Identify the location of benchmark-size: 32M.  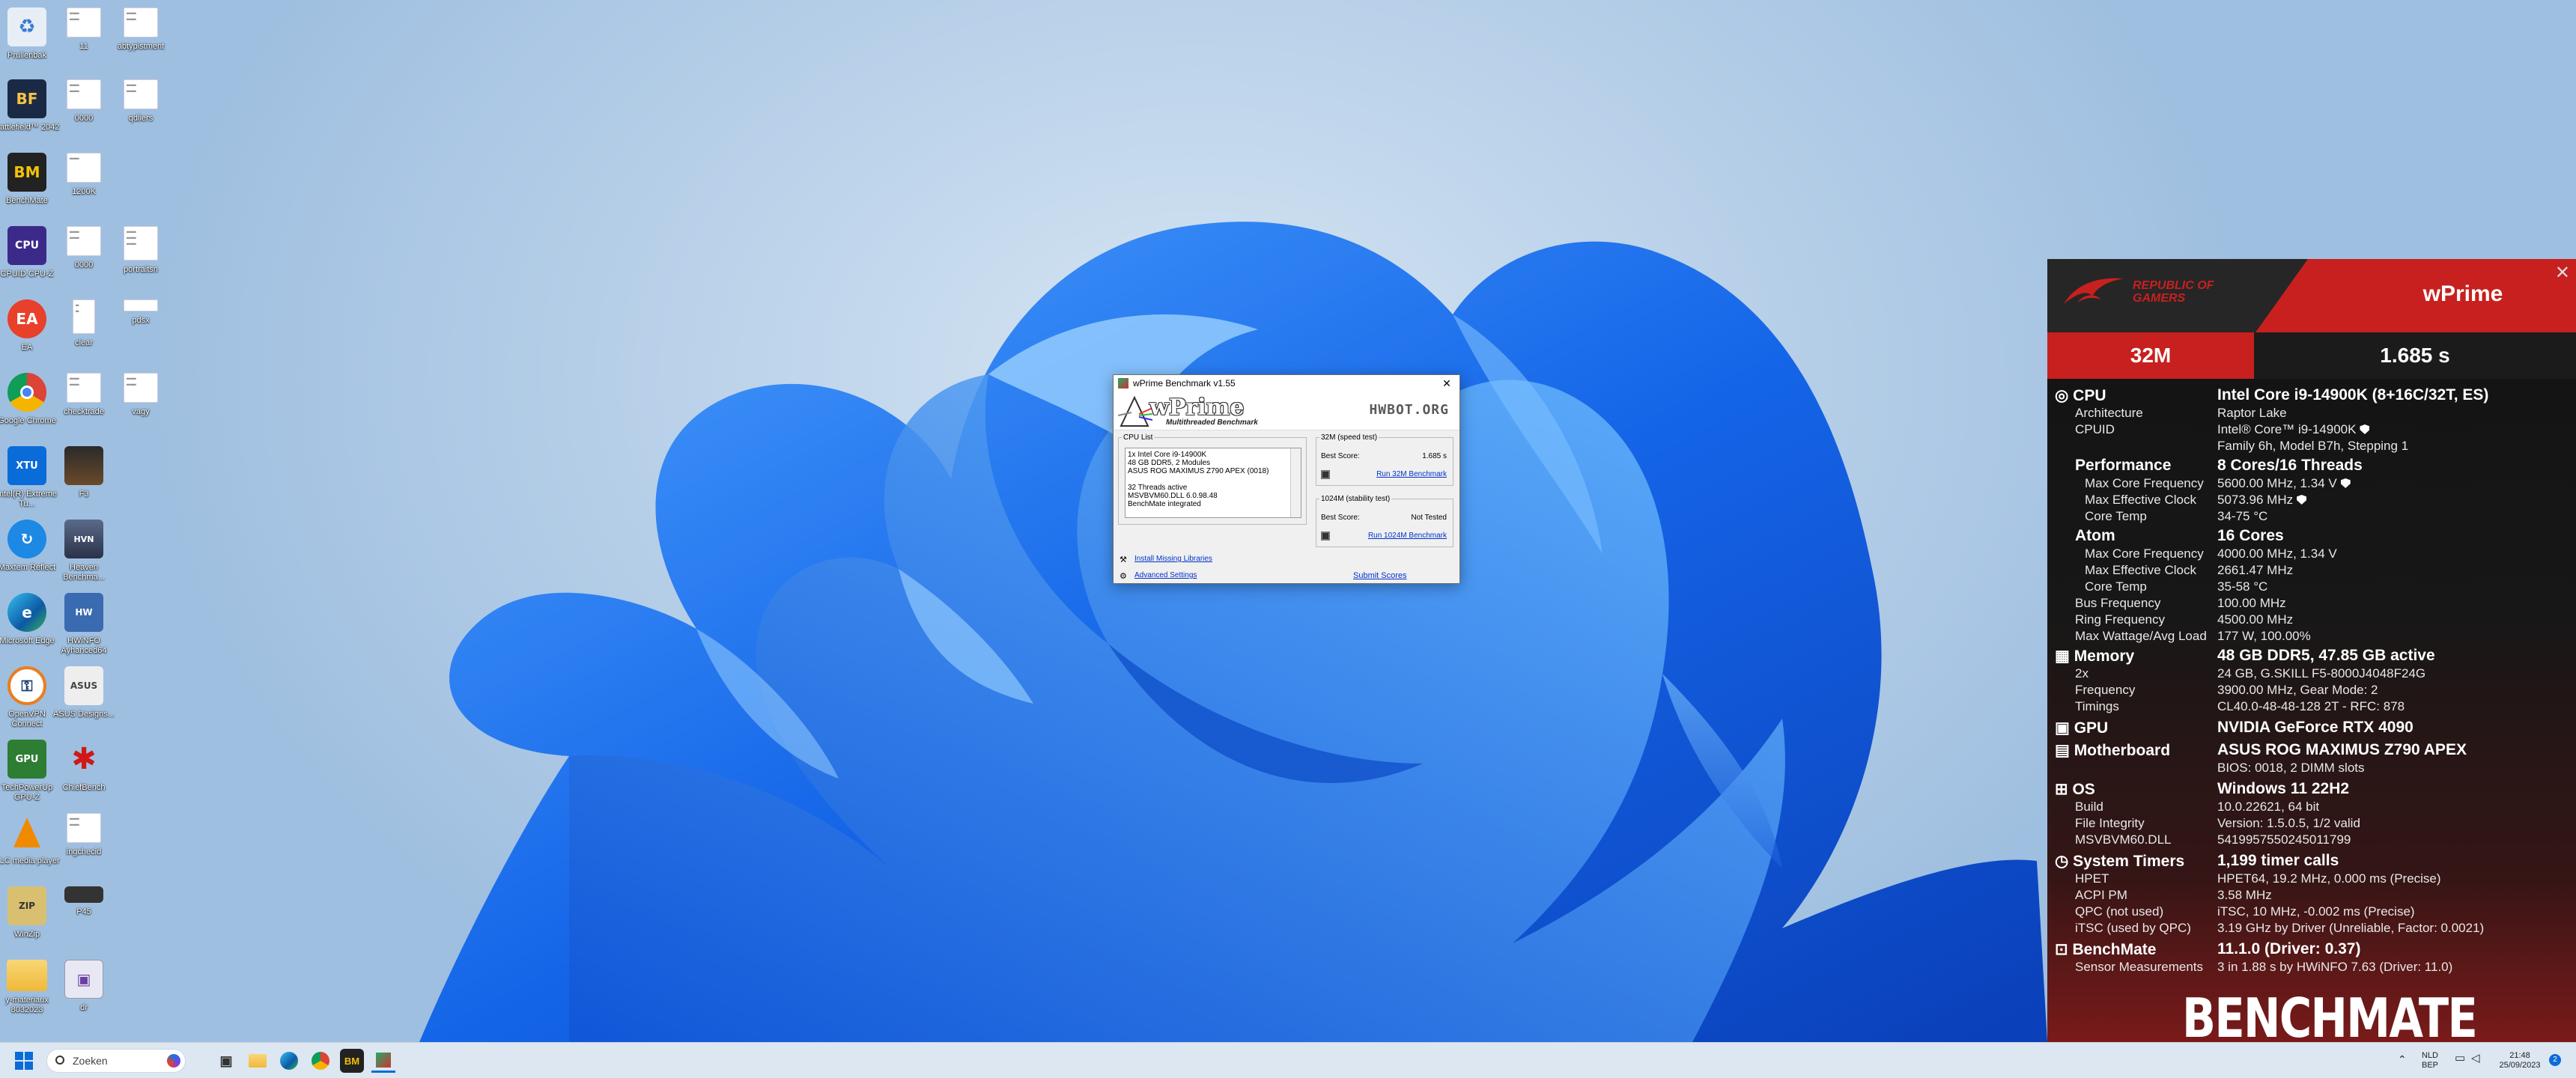
(2150, 355).